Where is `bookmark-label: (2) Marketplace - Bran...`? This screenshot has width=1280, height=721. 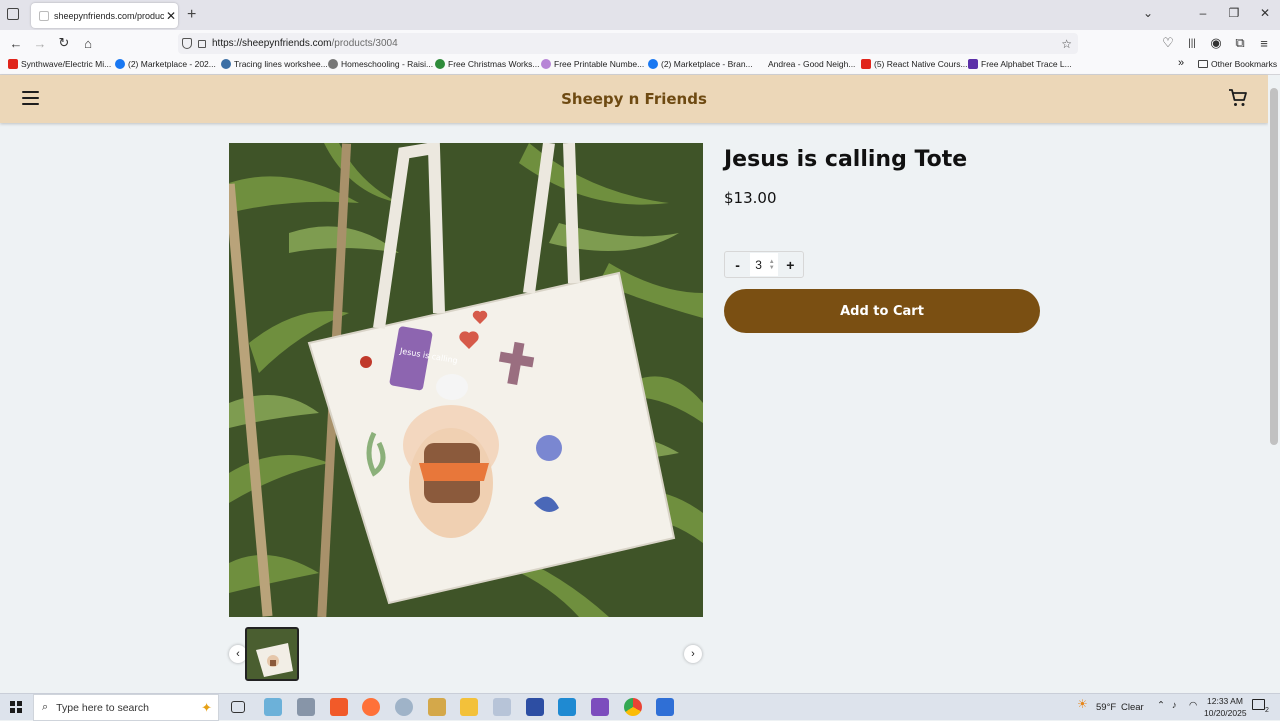 bookmark-label: (2) Marketplace - Bran... is located at coordinates (707, 64).